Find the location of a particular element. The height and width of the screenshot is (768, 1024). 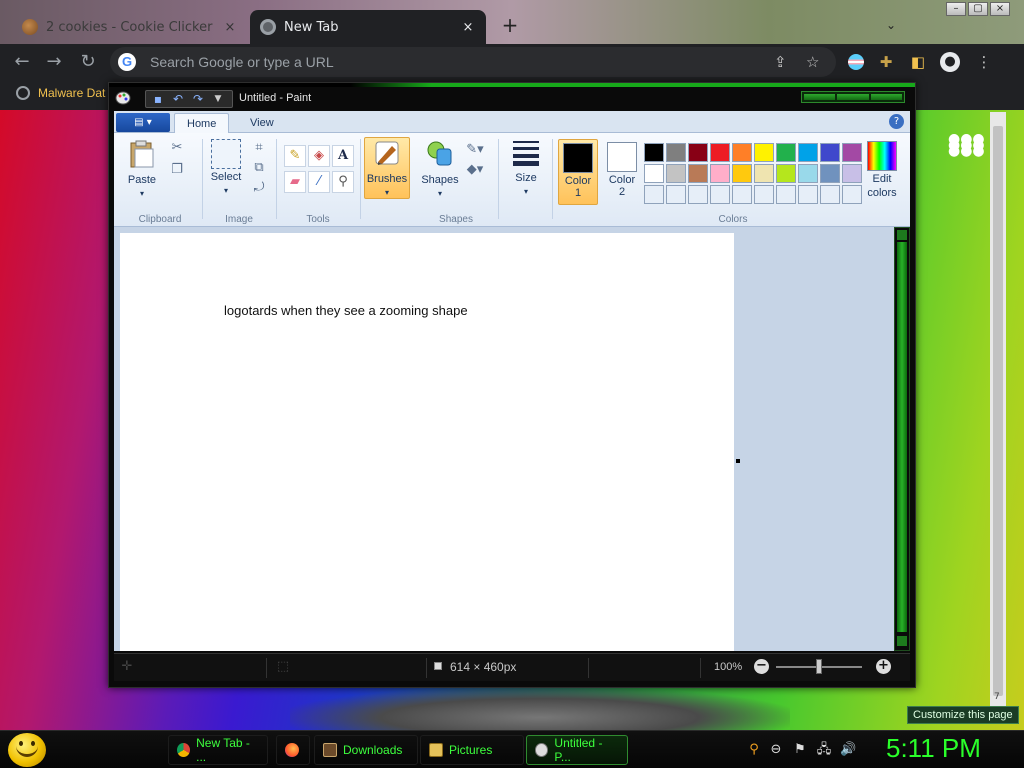

start-button is located at coordinates (27, 750).